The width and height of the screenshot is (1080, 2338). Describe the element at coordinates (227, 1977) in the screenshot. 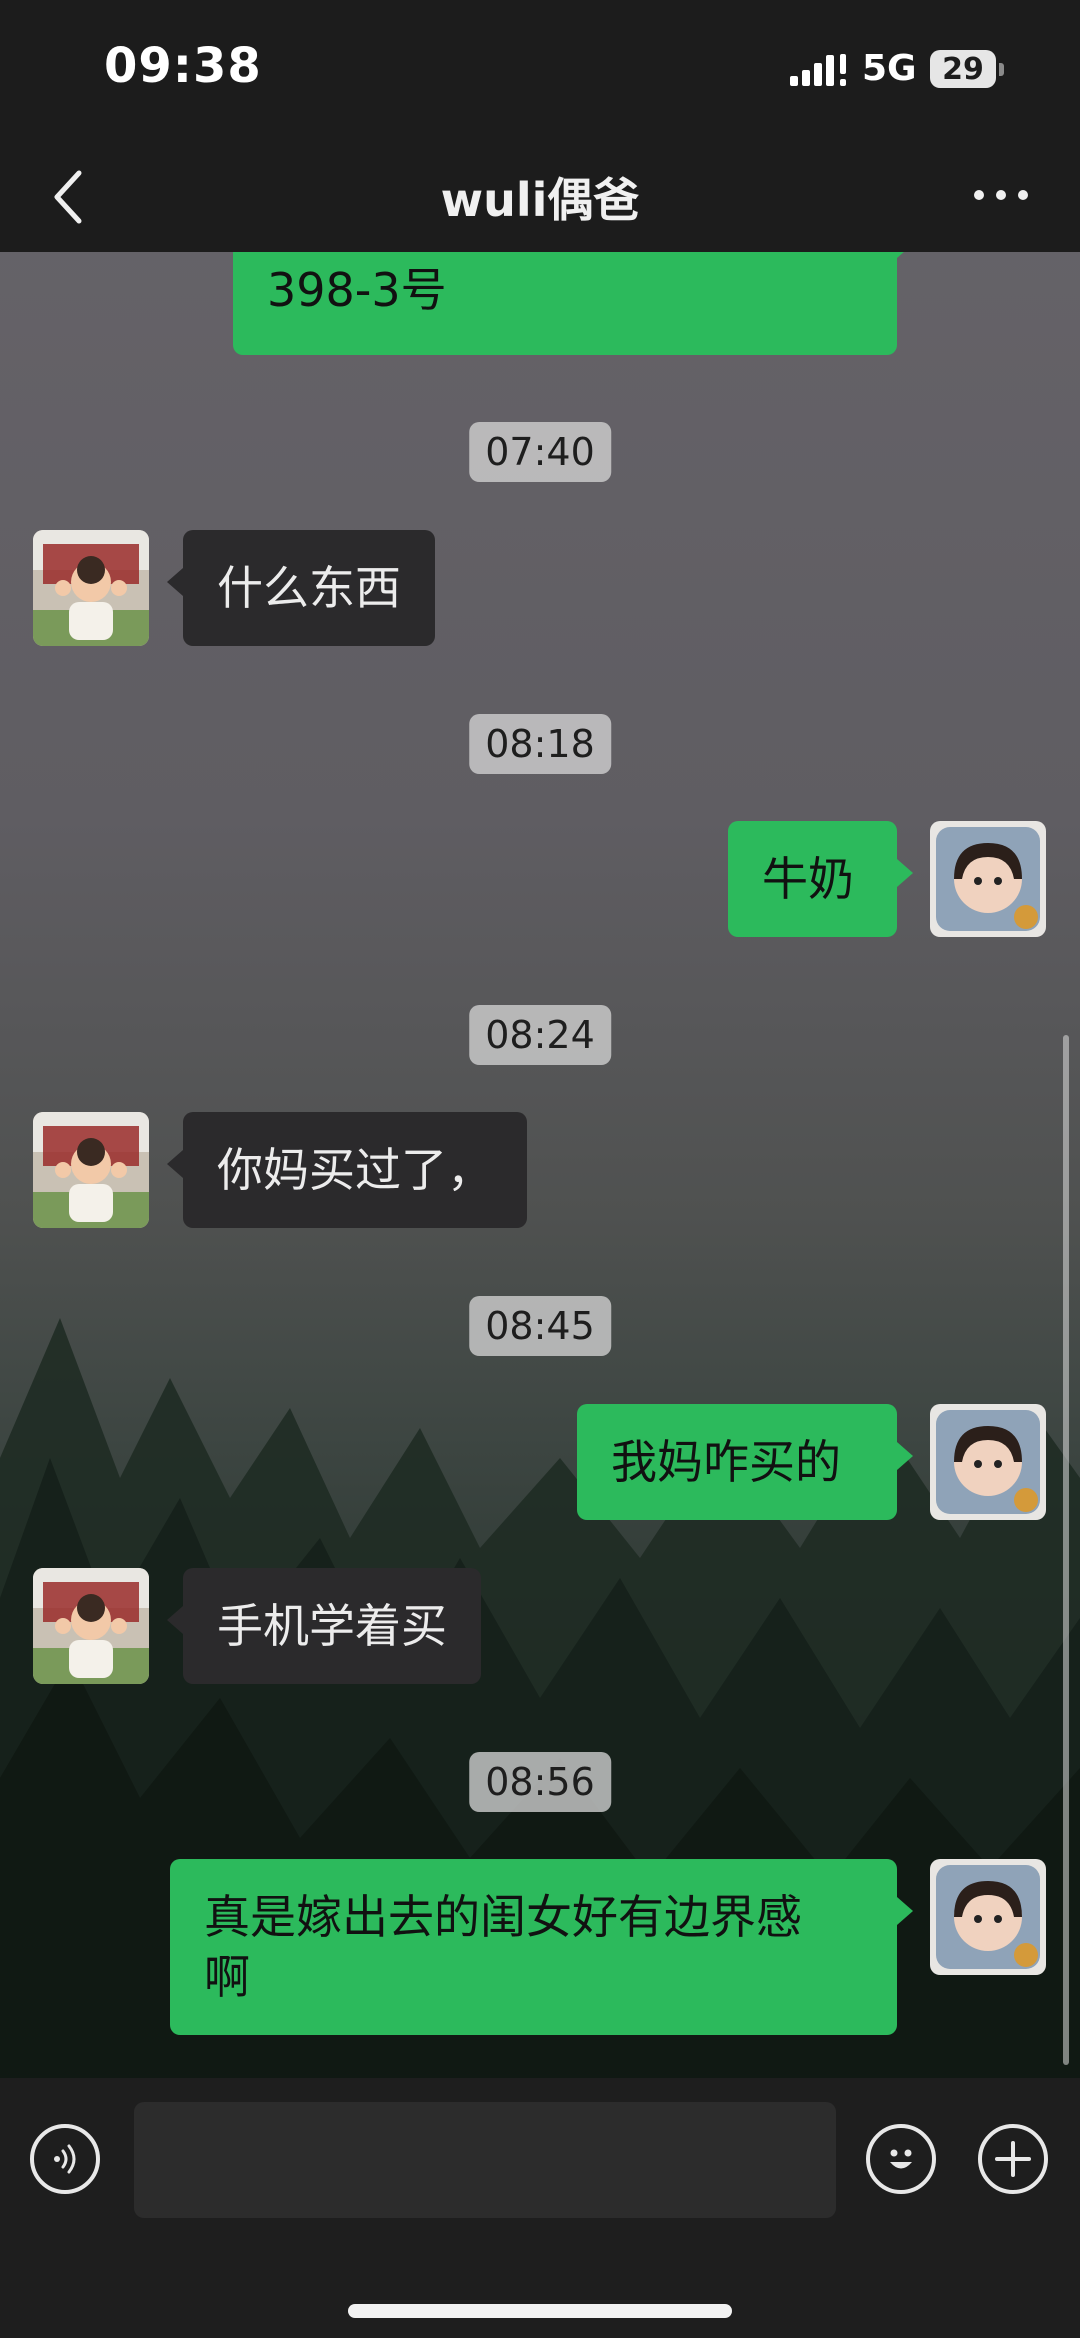

I see `message-text: 啊` at that location.